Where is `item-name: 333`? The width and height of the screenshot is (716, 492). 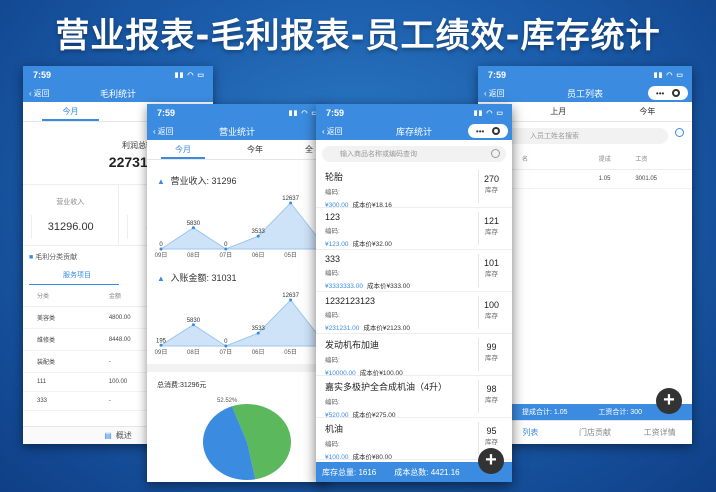 item-name: 333 is located at coordinates (333, 259).